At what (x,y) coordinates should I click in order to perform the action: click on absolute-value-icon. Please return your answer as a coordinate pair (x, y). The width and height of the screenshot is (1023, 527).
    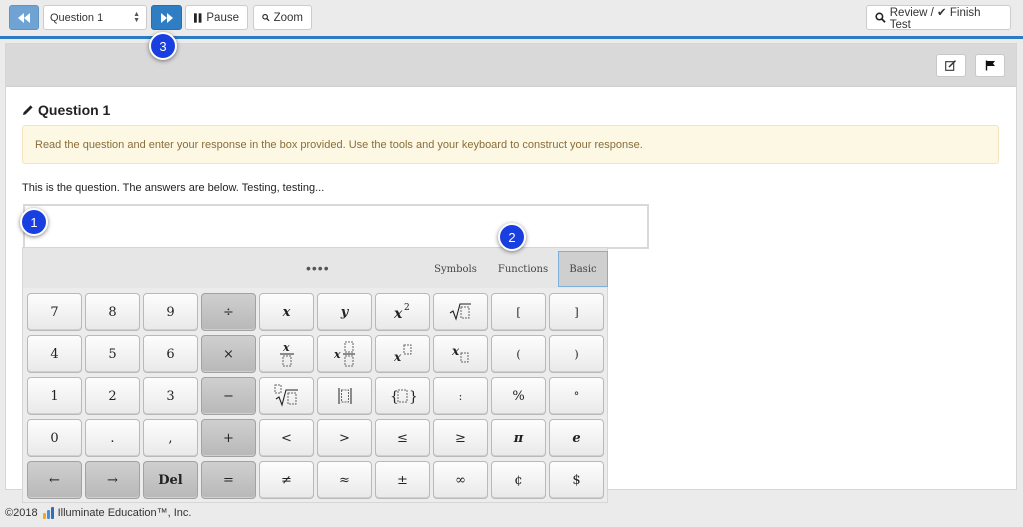
    Looking at the image, I should click on (344, 396).